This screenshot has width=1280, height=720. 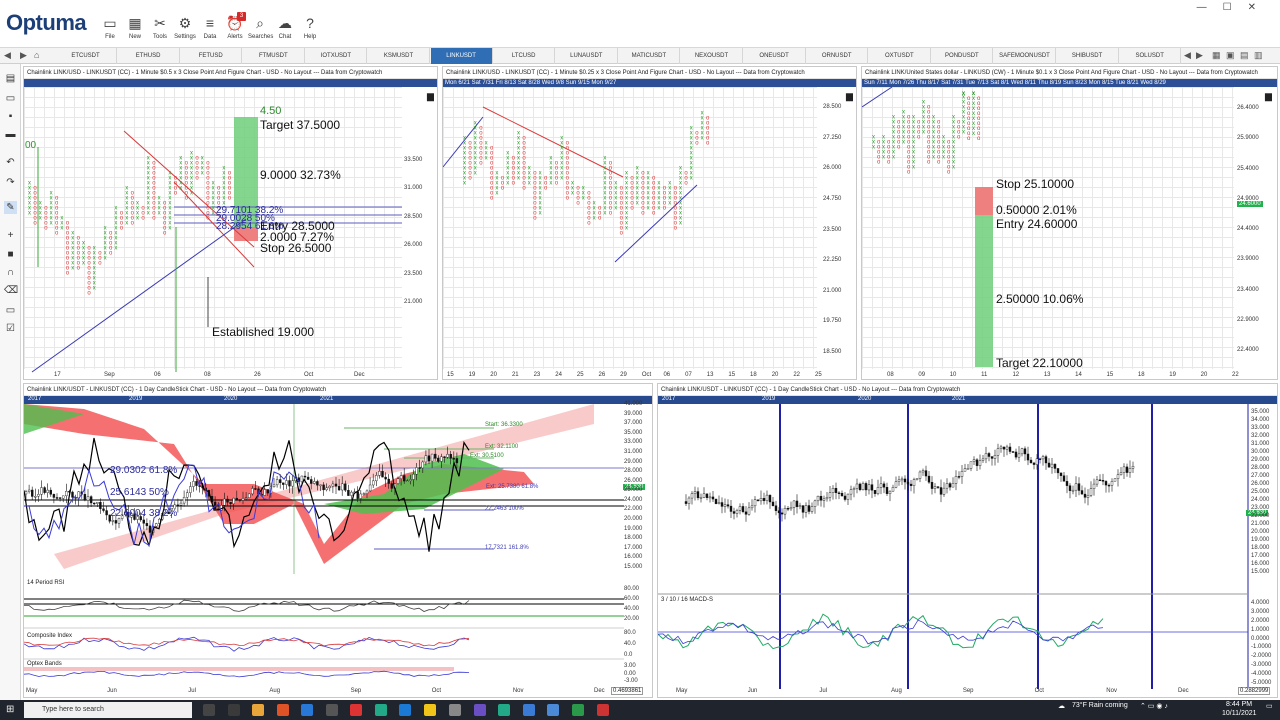 I want to click on magnet-icon: ∩, so click(x=10, y=272).